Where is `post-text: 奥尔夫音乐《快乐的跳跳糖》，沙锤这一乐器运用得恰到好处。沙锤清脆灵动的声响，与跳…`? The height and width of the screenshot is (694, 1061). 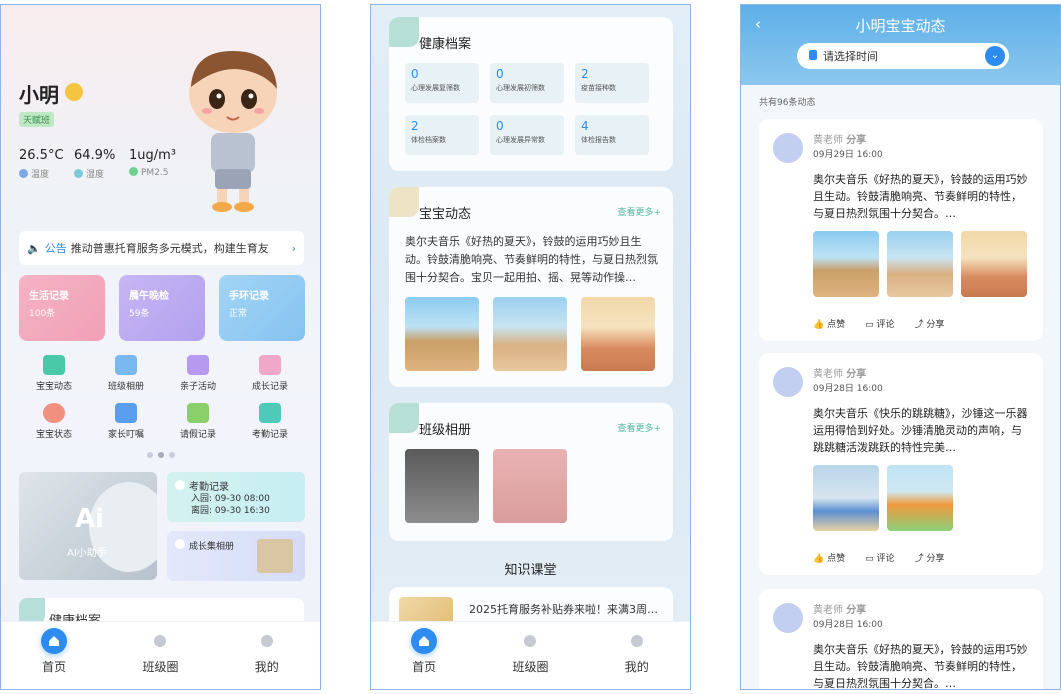
post-text: 奥尔夫音乐《快乐的跳跳糖》，沙锤这一乐器运用得恰到好处。沙锤清脆灵动的声响，与跳… is located at coordinates (920, 430).